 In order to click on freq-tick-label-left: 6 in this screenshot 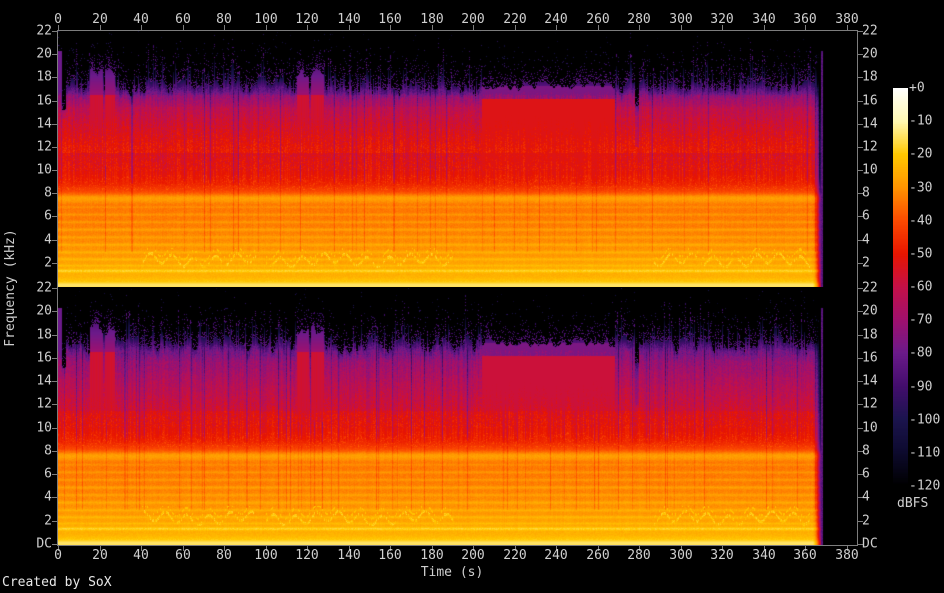, I will do `click(48, 216)`.